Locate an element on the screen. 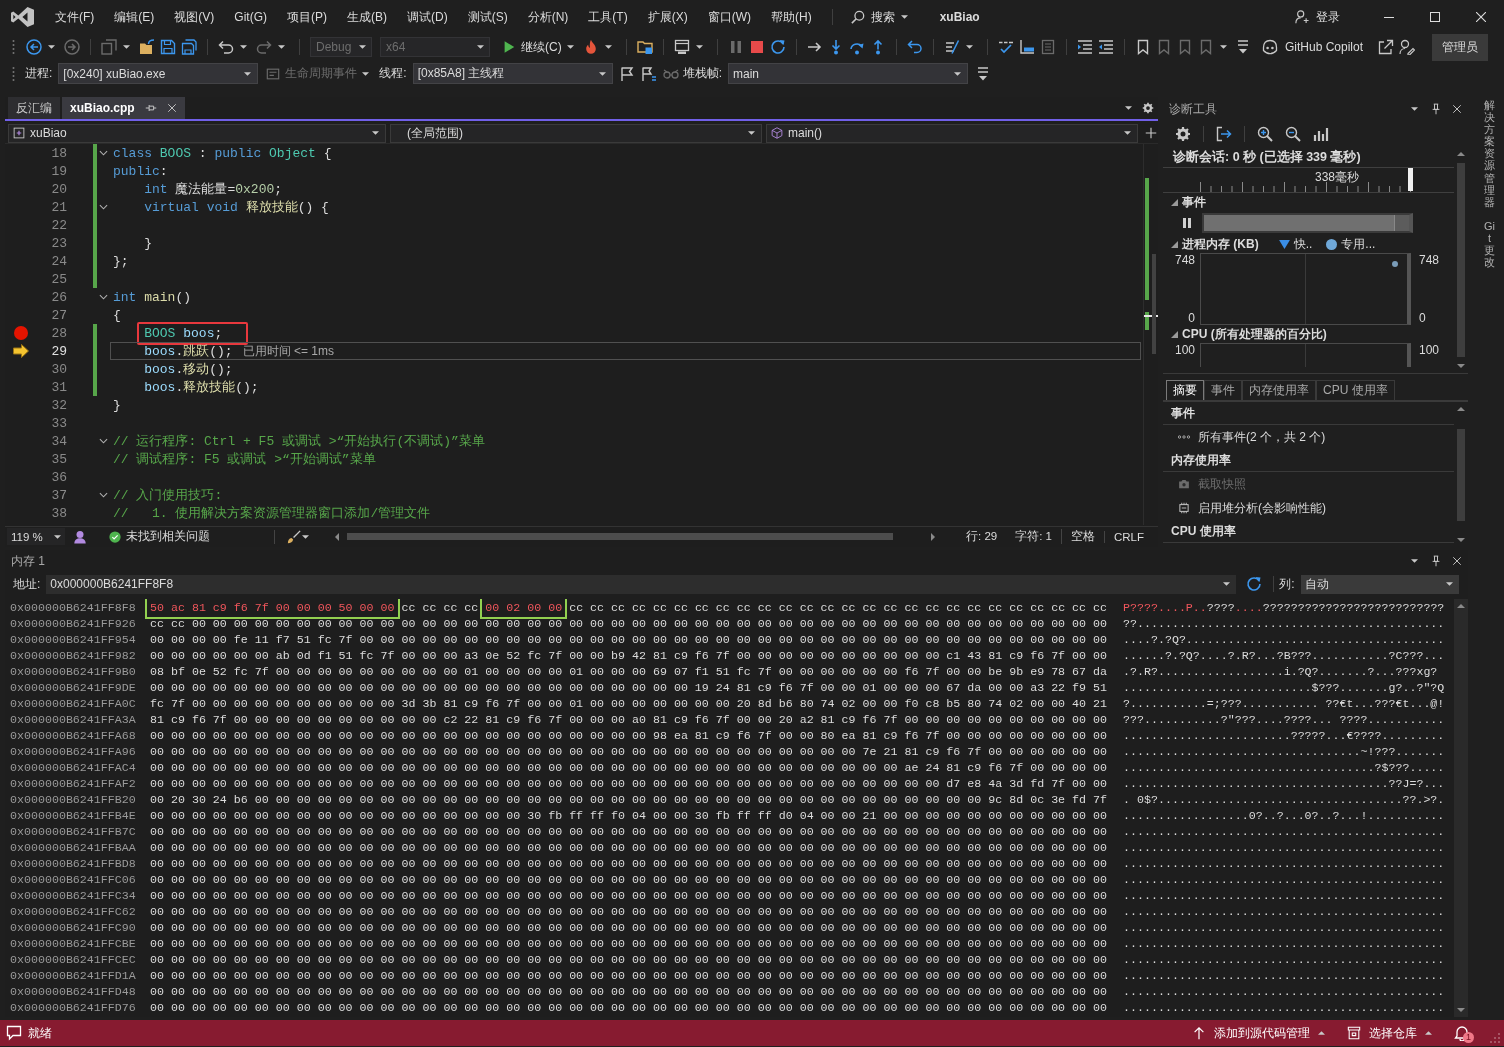 The image size is (1504, 1047). menu-item: 编辑(E) is located at coordinates (134, 17).